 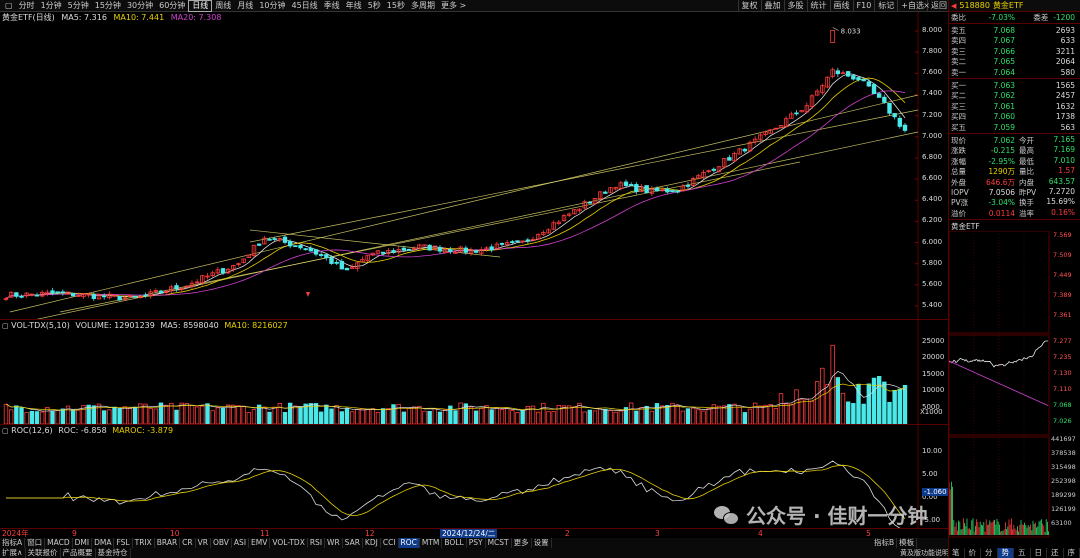 What do you see at coordinates (431, 543) in the screenshot?
I see `indicator-tab-20: MTM` at bounding box center [431, 543].